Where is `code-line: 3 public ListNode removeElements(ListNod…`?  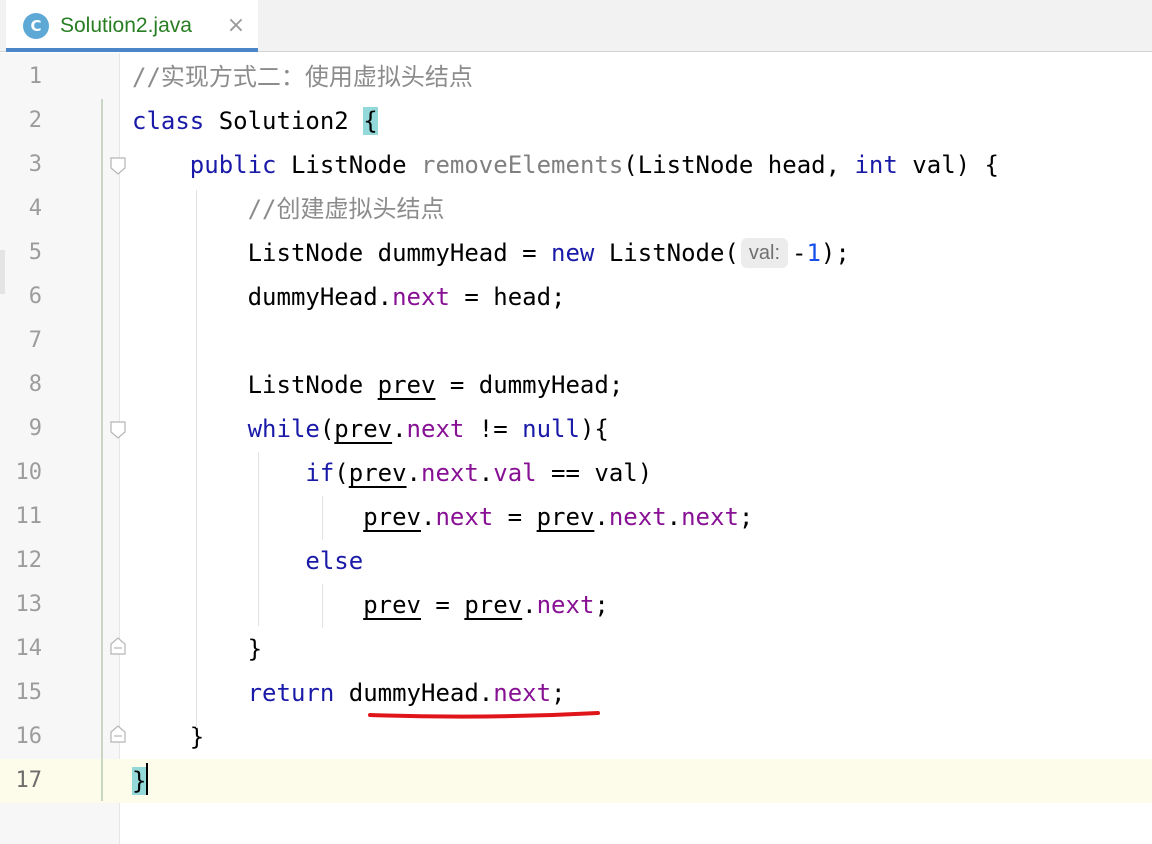
code-line: 3 public ListNode removeElements(ListNod… is located at coordinates (576, 165).